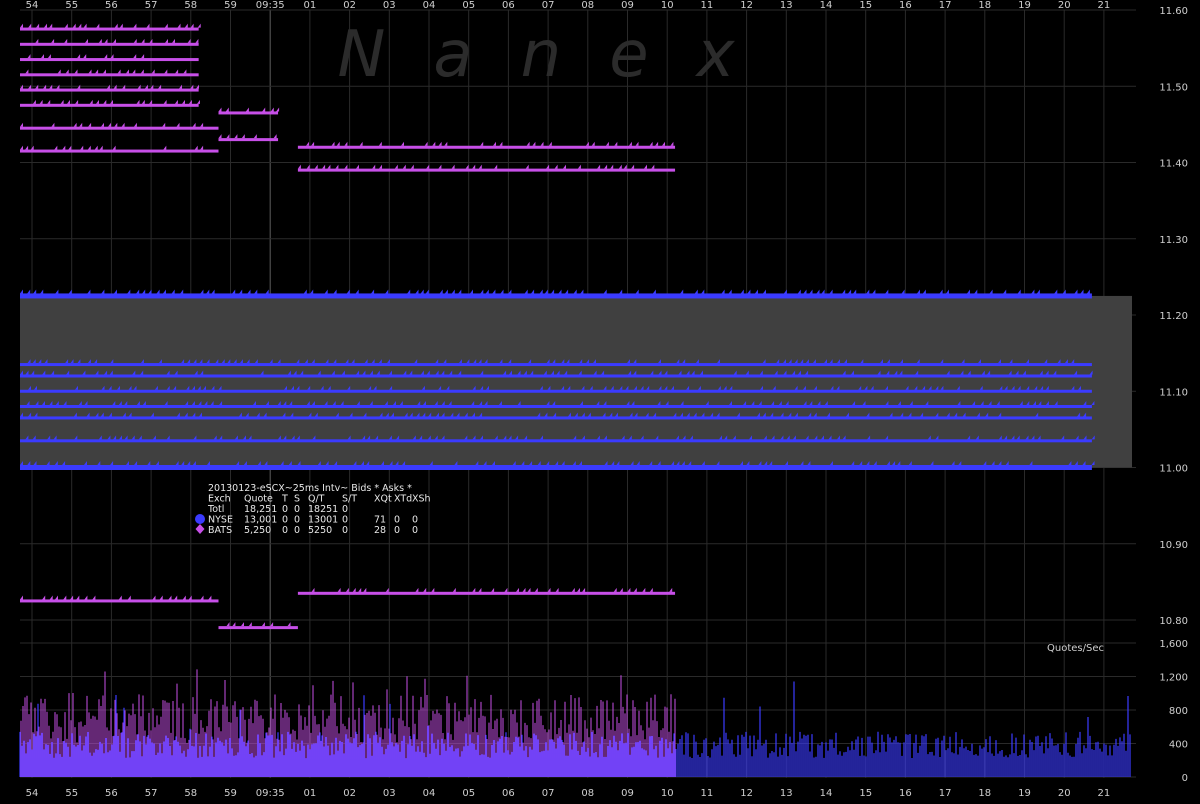  I want to click on x-tick-label-top: 21, so click(1104, 5).